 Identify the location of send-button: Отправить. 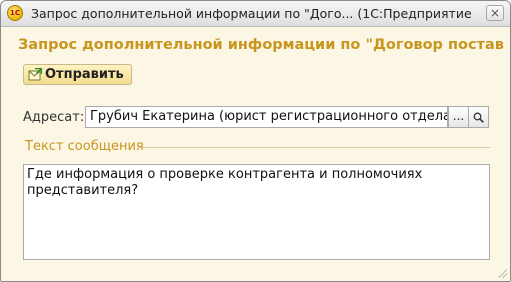
(77, 74).